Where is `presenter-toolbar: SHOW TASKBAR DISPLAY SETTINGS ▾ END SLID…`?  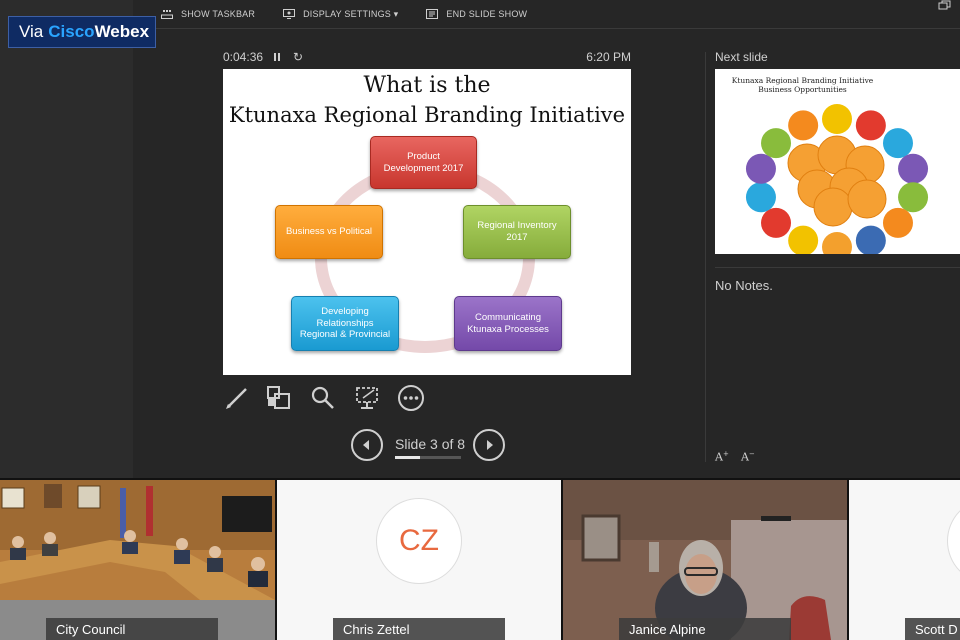 presenter-toolbar: SHOW TASKBAR DISPLAY SETTINGS ▾ END SLID… is located at coordinates (546, 14).